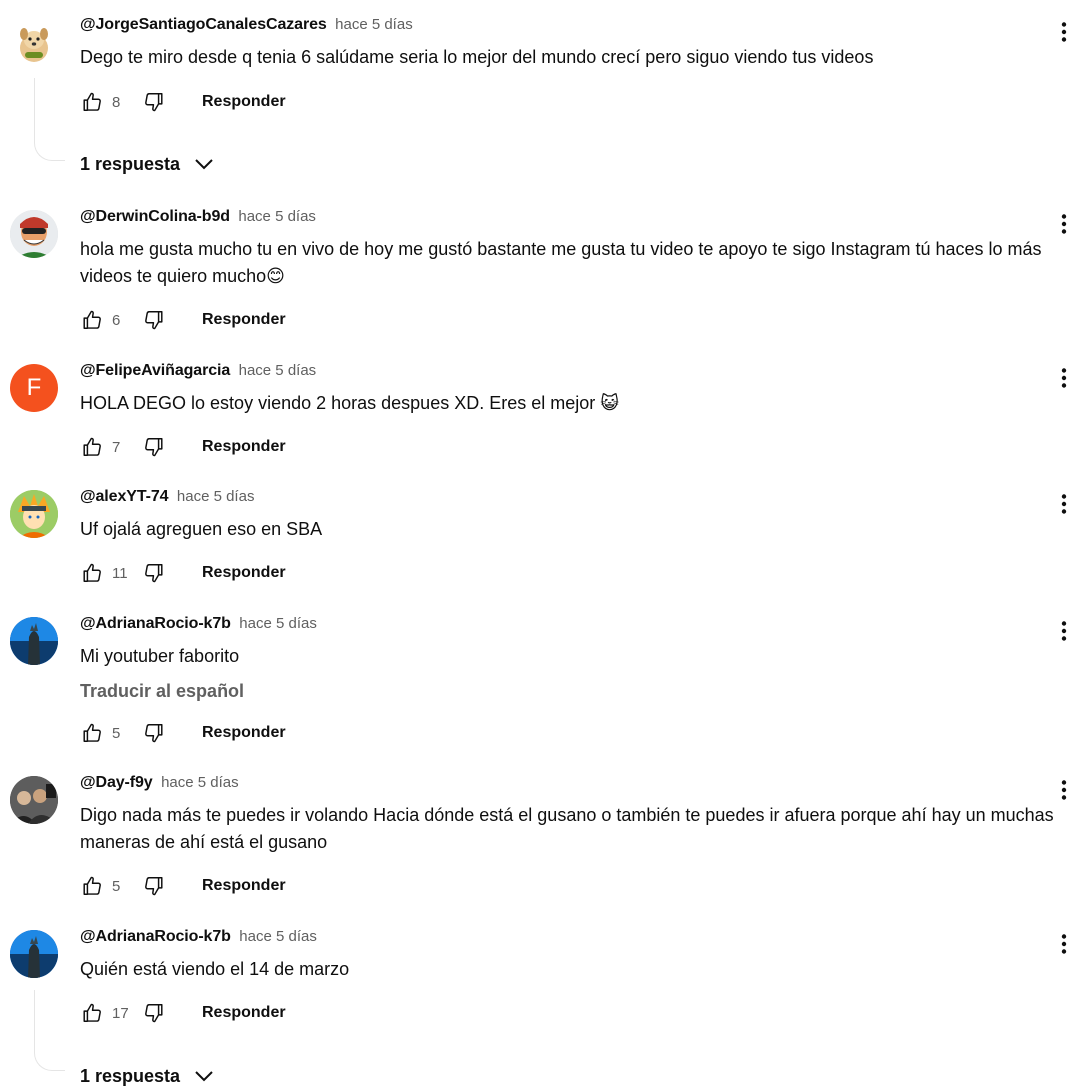 Image resolution: width=1089 pixels, height=1091 pixels. Describe the element at coordinates (183, 573) in the screenshot. I see `comment-actions: 11 Responder` at that location.